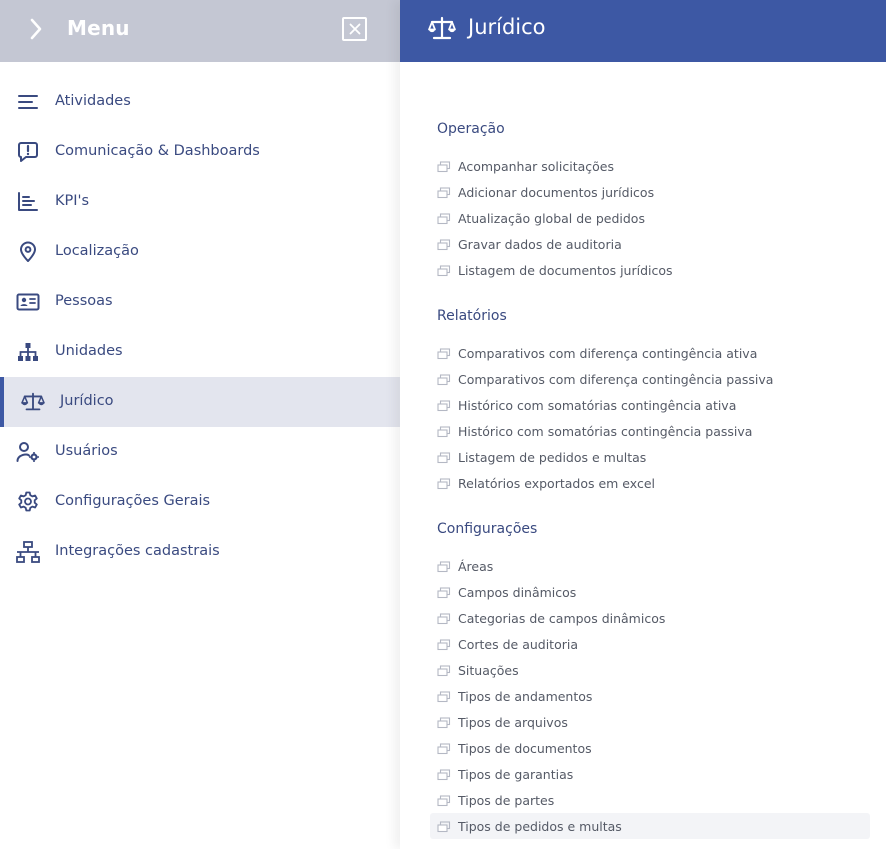 Image resolution: width=886 pixels, height=849 pixels. What do you see at coordinates (650, 244) in the screenshot?
I see `link-item: Gravar dados de auditoria` at bounding box center [650, 244].